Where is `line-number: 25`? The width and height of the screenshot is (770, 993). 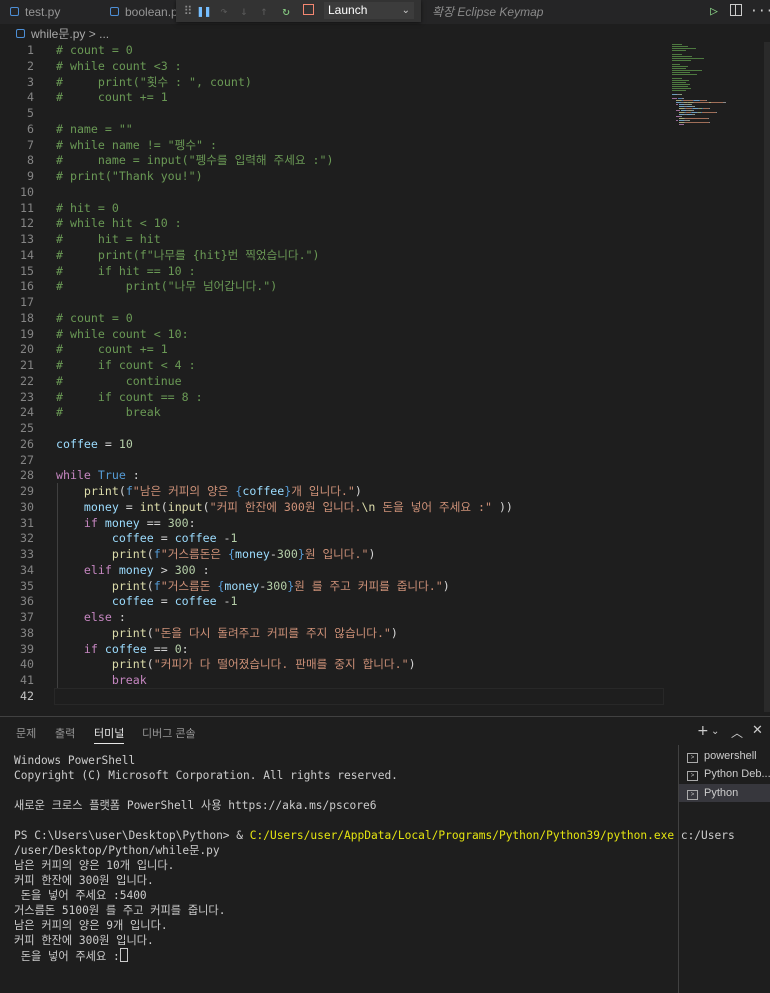
line-number: 25 is located at coordinates (27, 428).